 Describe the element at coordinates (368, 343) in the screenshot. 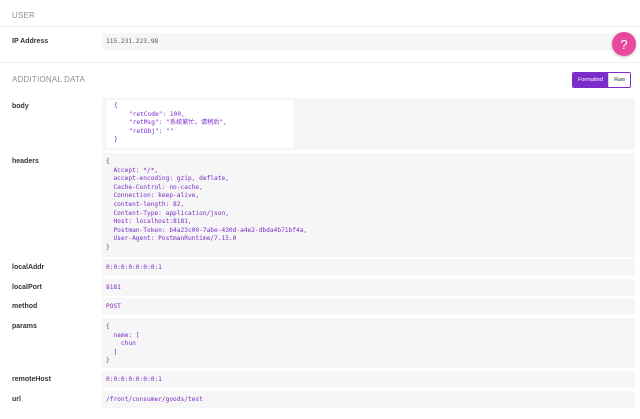

I see `params-value-box: { name: [ chun ] }` at that location.